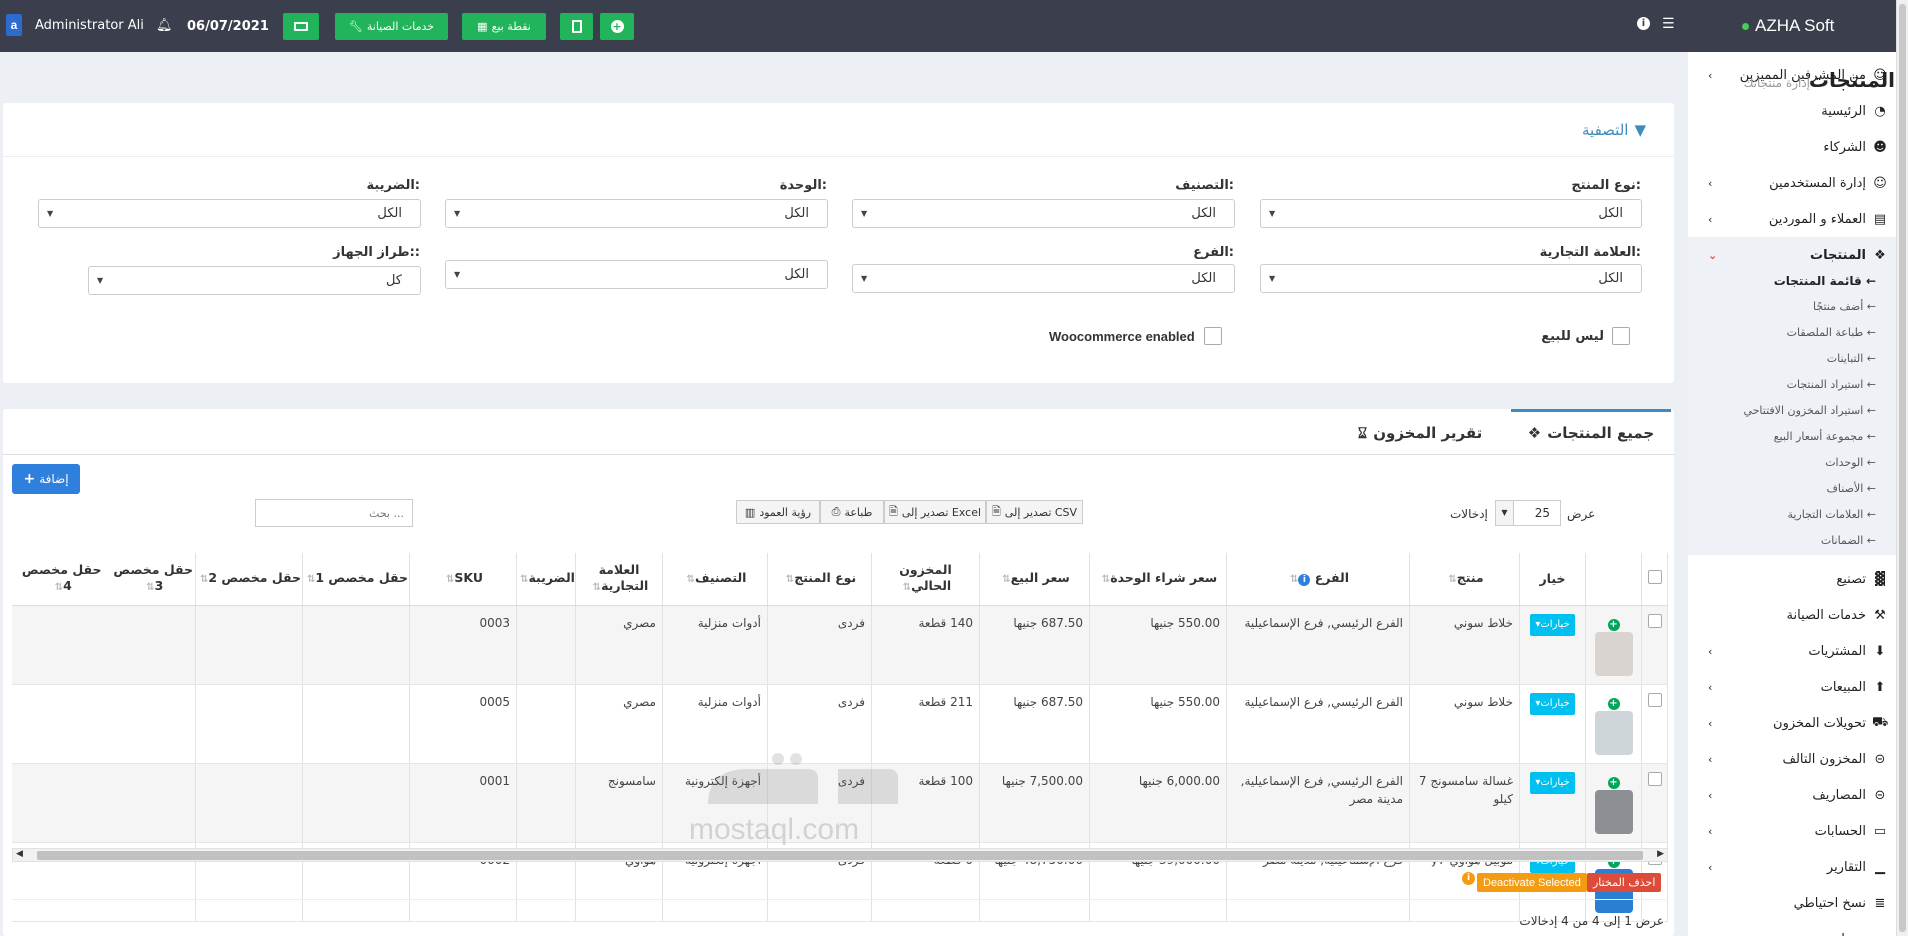 The height and width of the screenshot is (936, 1908). What do you see at coordinates (1668, 24) in the screenshot?
I see `menu-toggle-icon: ☰` at bounding box center [1668, 24].